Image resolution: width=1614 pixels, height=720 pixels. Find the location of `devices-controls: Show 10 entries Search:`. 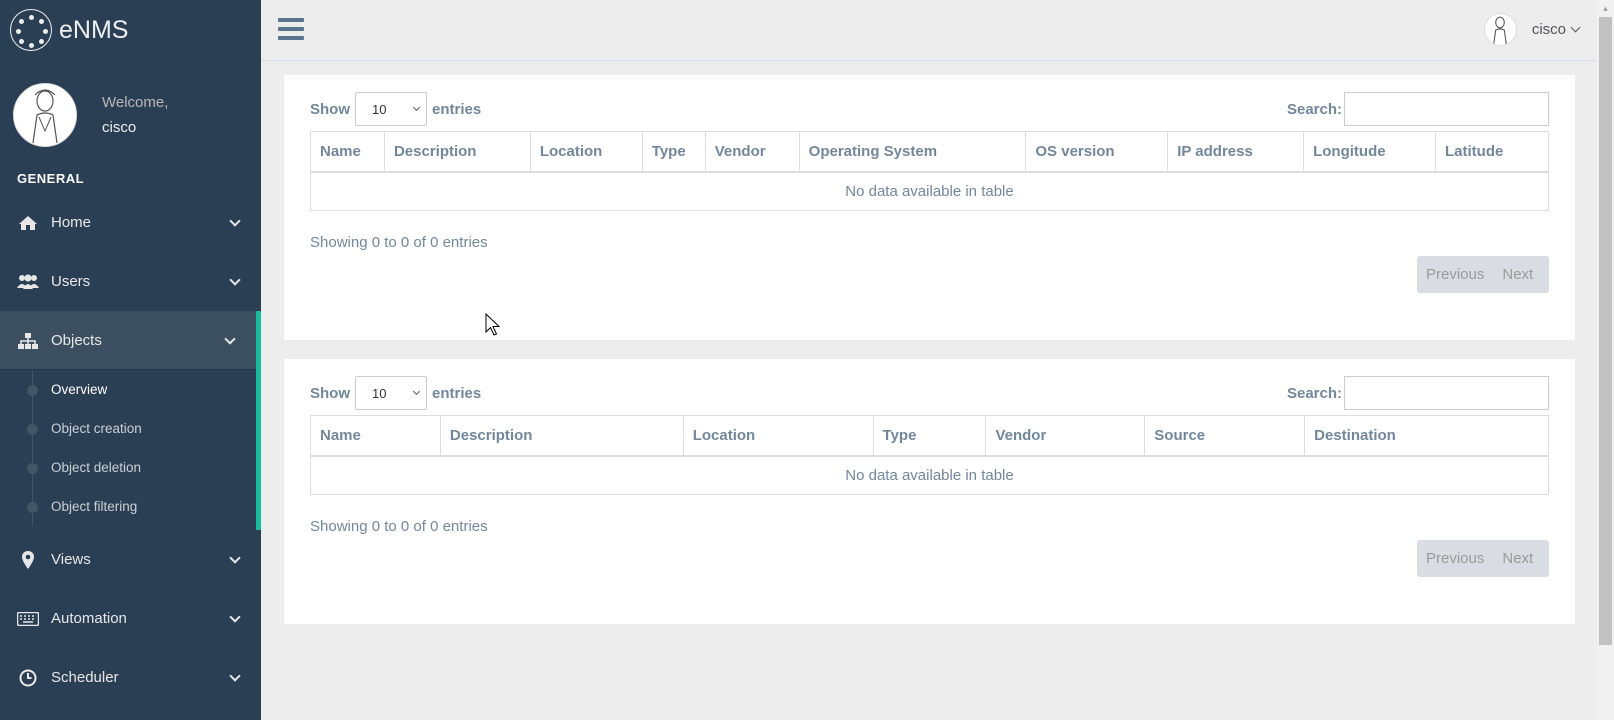

devices-controls: Show 10 entries Search: is located at coordinates (929, 109).